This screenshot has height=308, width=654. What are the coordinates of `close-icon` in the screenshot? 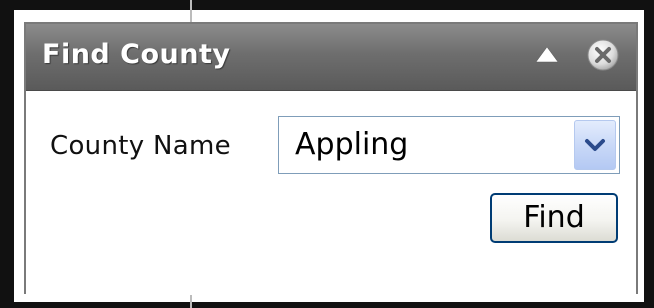 It's located at (603, 55).